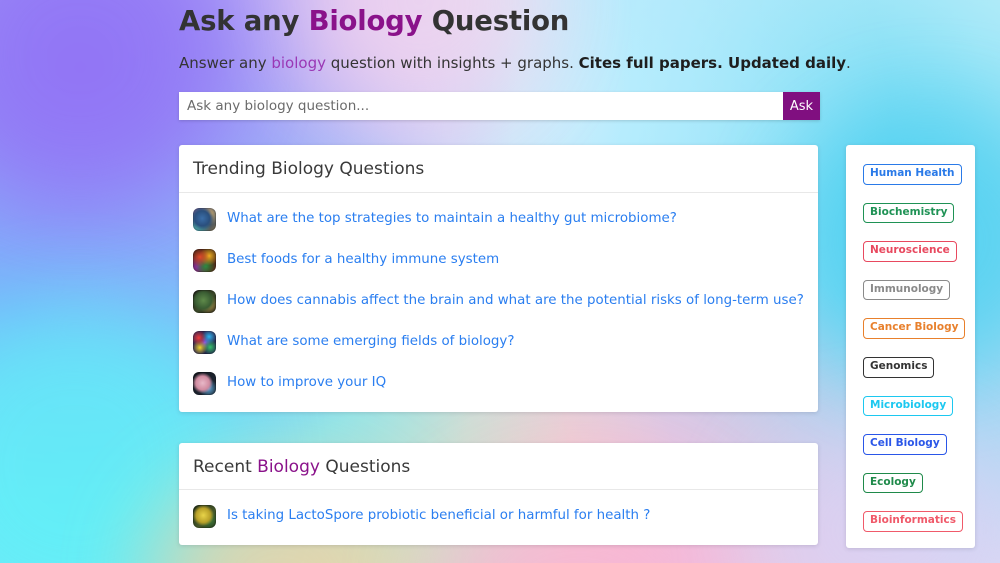 Image resolution: width=1000 pixels, height=563 pixels. What do you see at coordinates (365, 466) in the screenshot?
I see `recent-title-post: Questions` at bounding box center [365, 466].